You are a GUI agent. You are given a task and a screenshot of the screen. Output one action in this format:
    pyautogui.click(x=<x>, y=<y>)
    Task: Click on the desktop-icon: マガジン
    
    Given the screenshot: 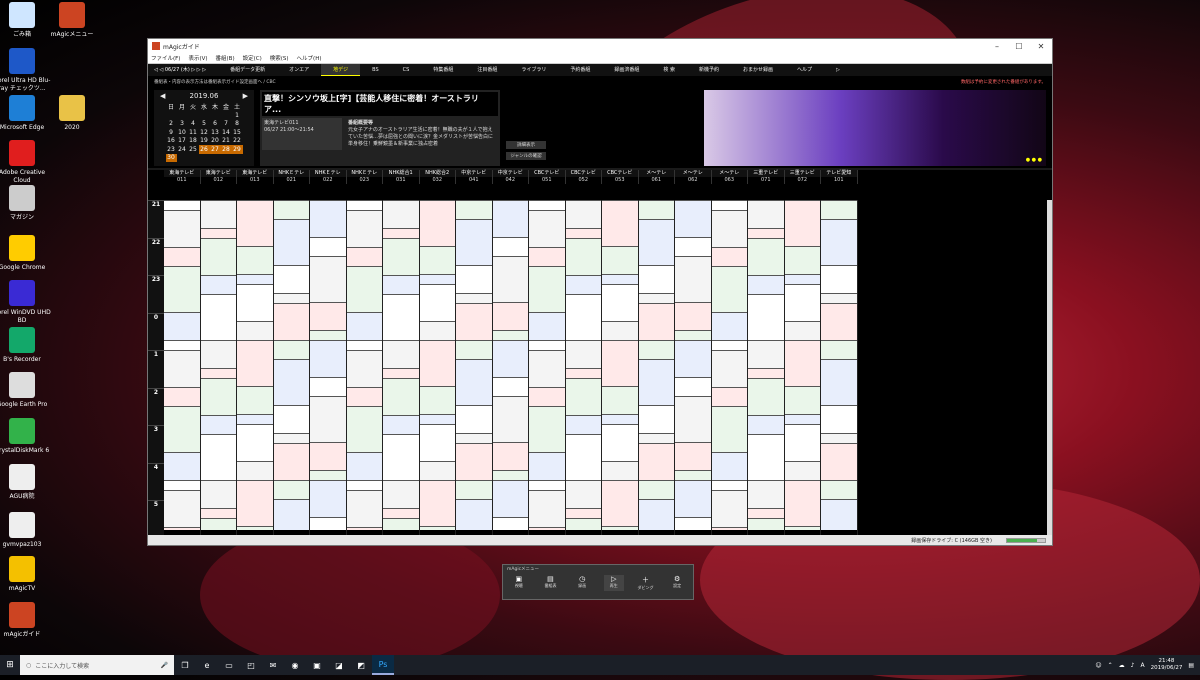 What is the action you would take?
    pyautogui.click(x=26, y=203)
    